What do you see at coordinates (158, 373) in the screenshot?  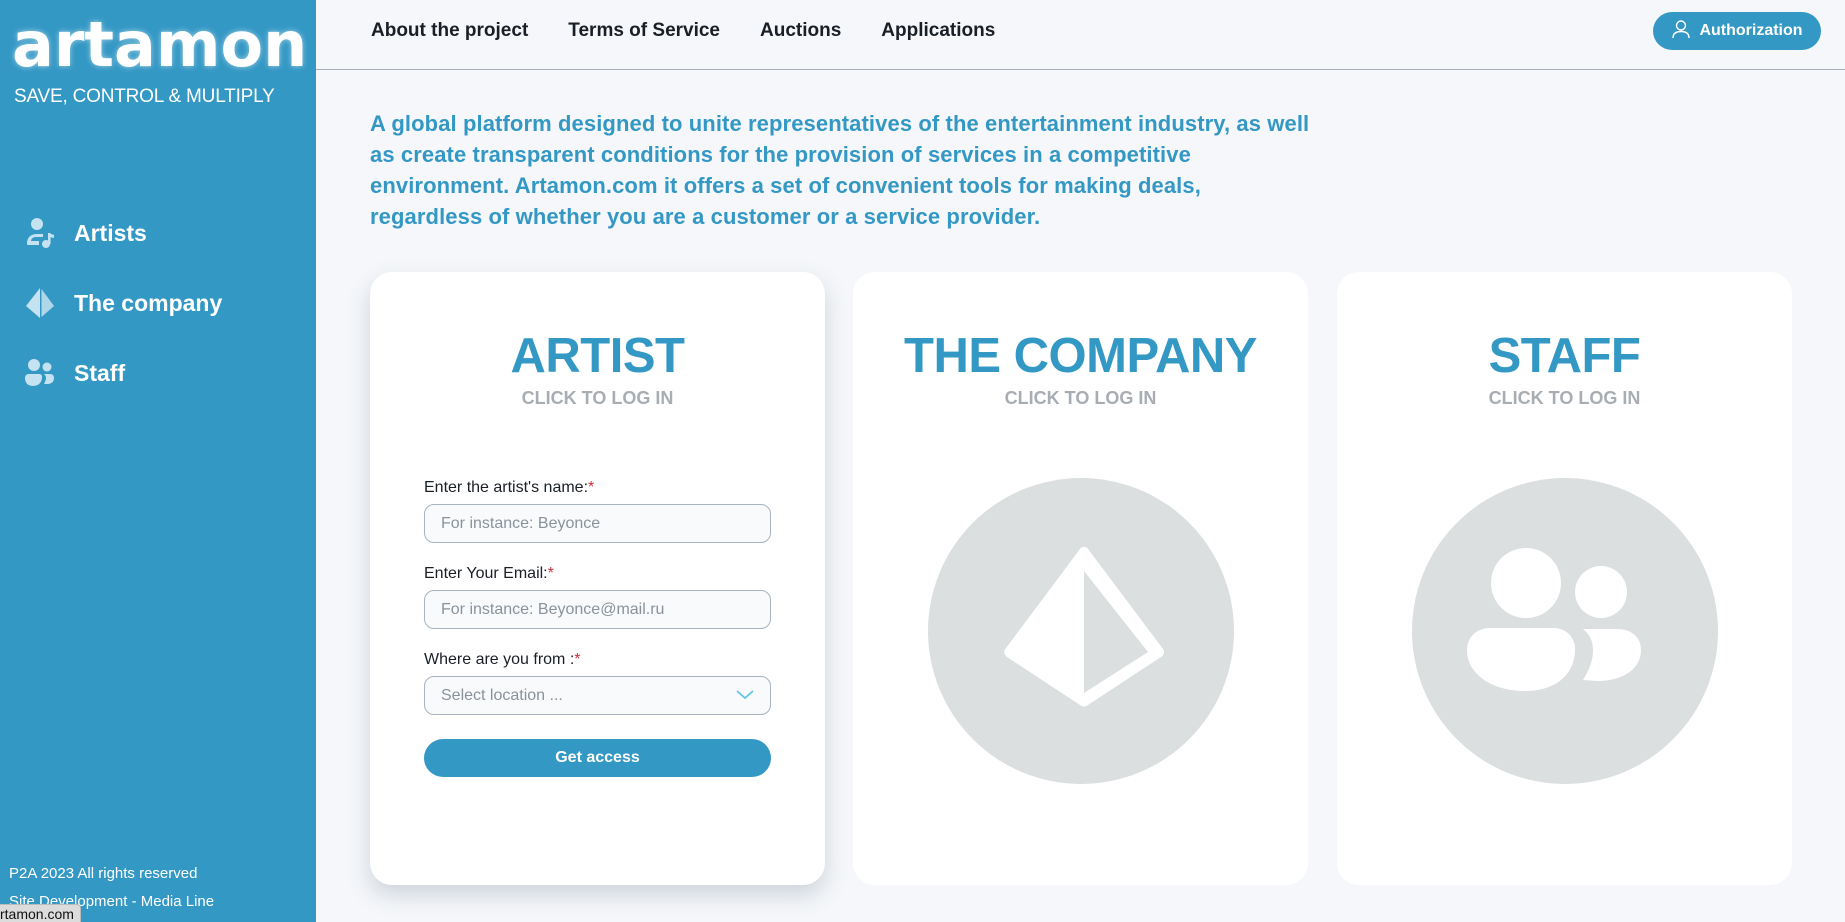 I see `sidebar-item-staff: Staff` at bounding box center [158, 373].